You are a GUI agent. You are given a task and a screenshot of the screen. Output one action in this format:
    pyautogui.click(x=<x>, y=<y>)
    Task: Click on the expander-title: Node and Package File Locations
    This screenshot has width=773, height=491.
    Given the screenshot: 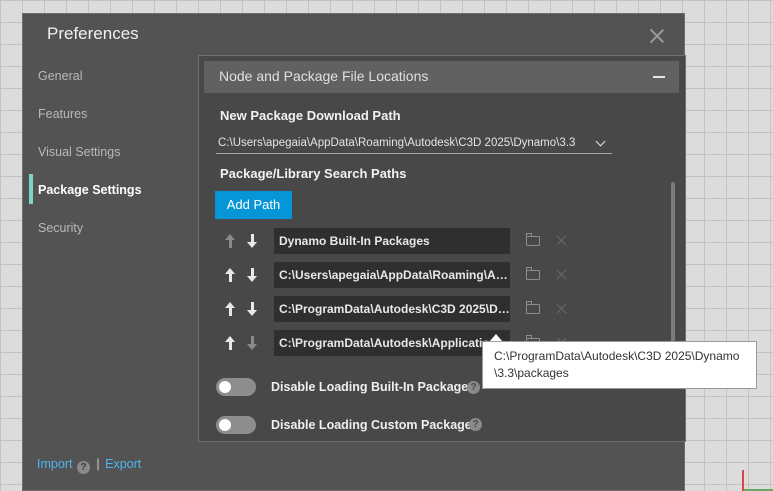 What is the action you would take?
    pyautogui.click(x=324, y=76)
    